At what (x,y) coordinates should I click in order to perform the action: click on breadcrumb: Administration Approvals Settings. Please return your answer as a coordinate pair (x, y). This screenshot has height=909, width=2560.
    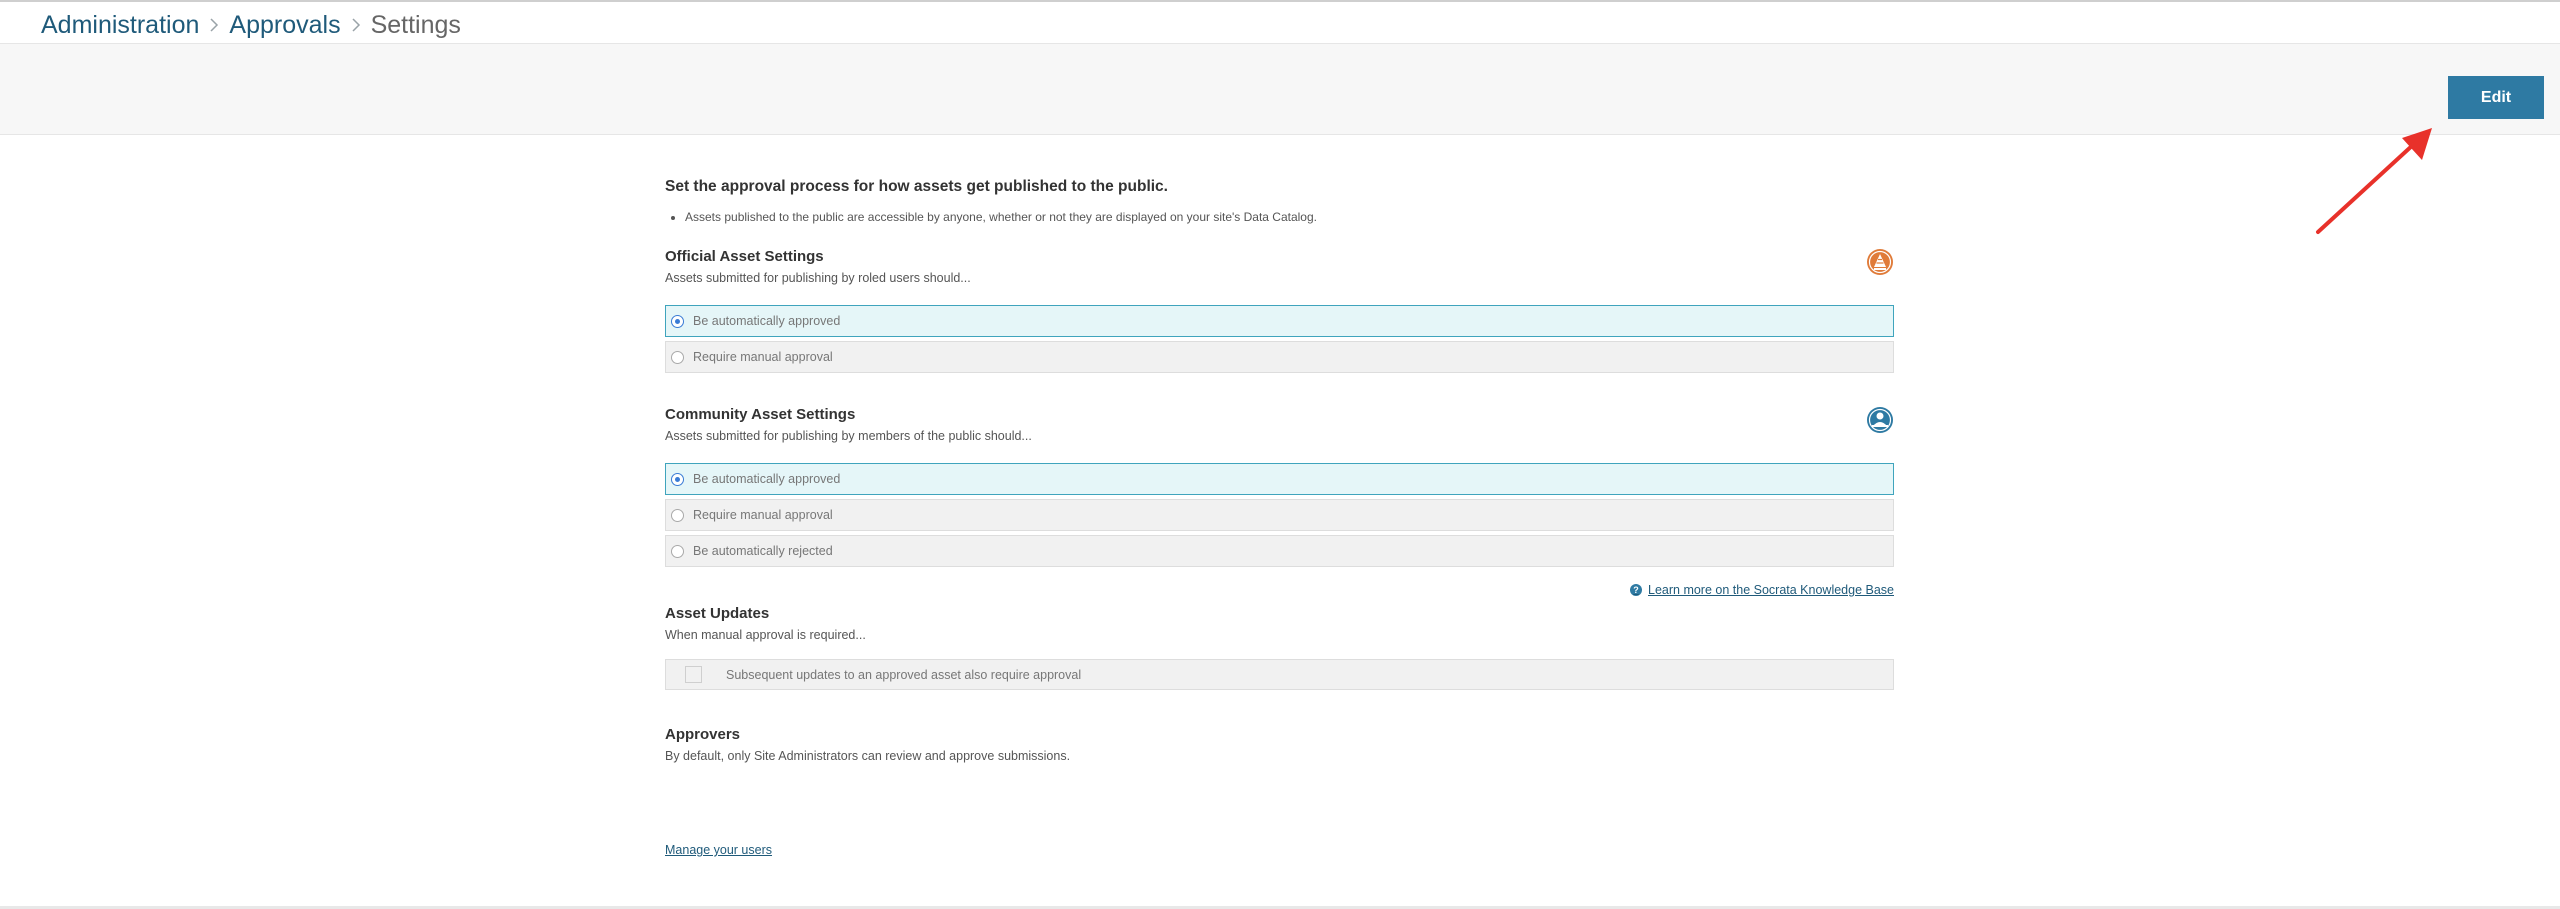
    Looking at the image, I should click on (251, 25).